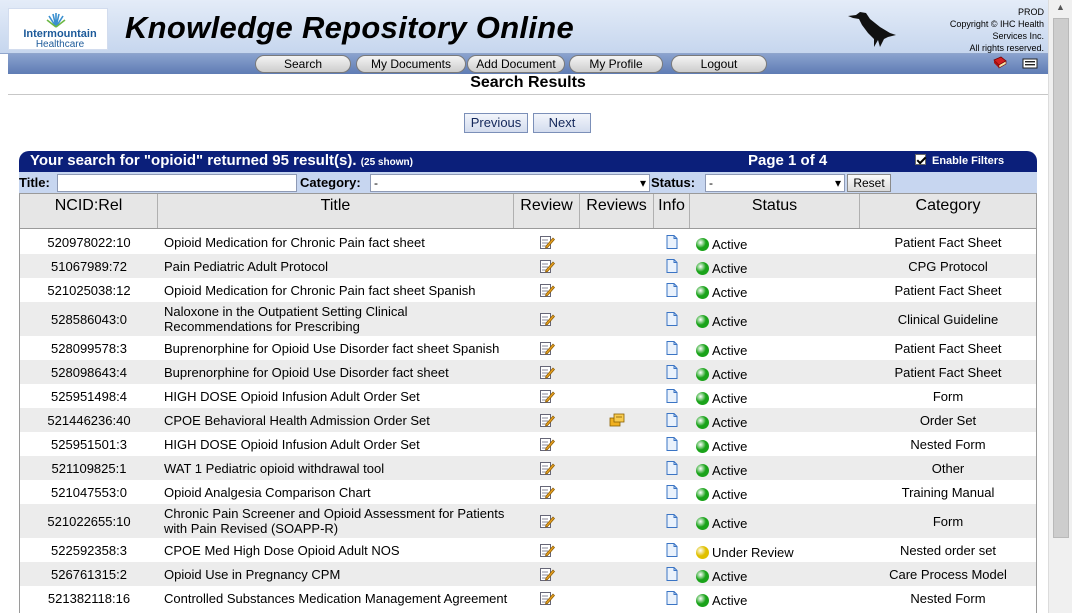 Image resolution: width=1072 pixels, height=613 pixels. What do you see at coordinates (177, 183) in the screenshot?
I see `title-filter-input` at bounding box center [177, 183].